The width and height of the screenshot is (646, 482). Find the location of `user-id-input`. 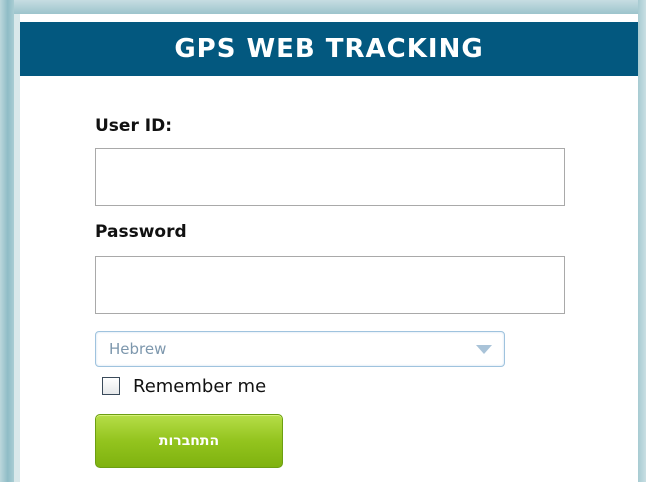

user-id-input is located at coordinates (330, 177).